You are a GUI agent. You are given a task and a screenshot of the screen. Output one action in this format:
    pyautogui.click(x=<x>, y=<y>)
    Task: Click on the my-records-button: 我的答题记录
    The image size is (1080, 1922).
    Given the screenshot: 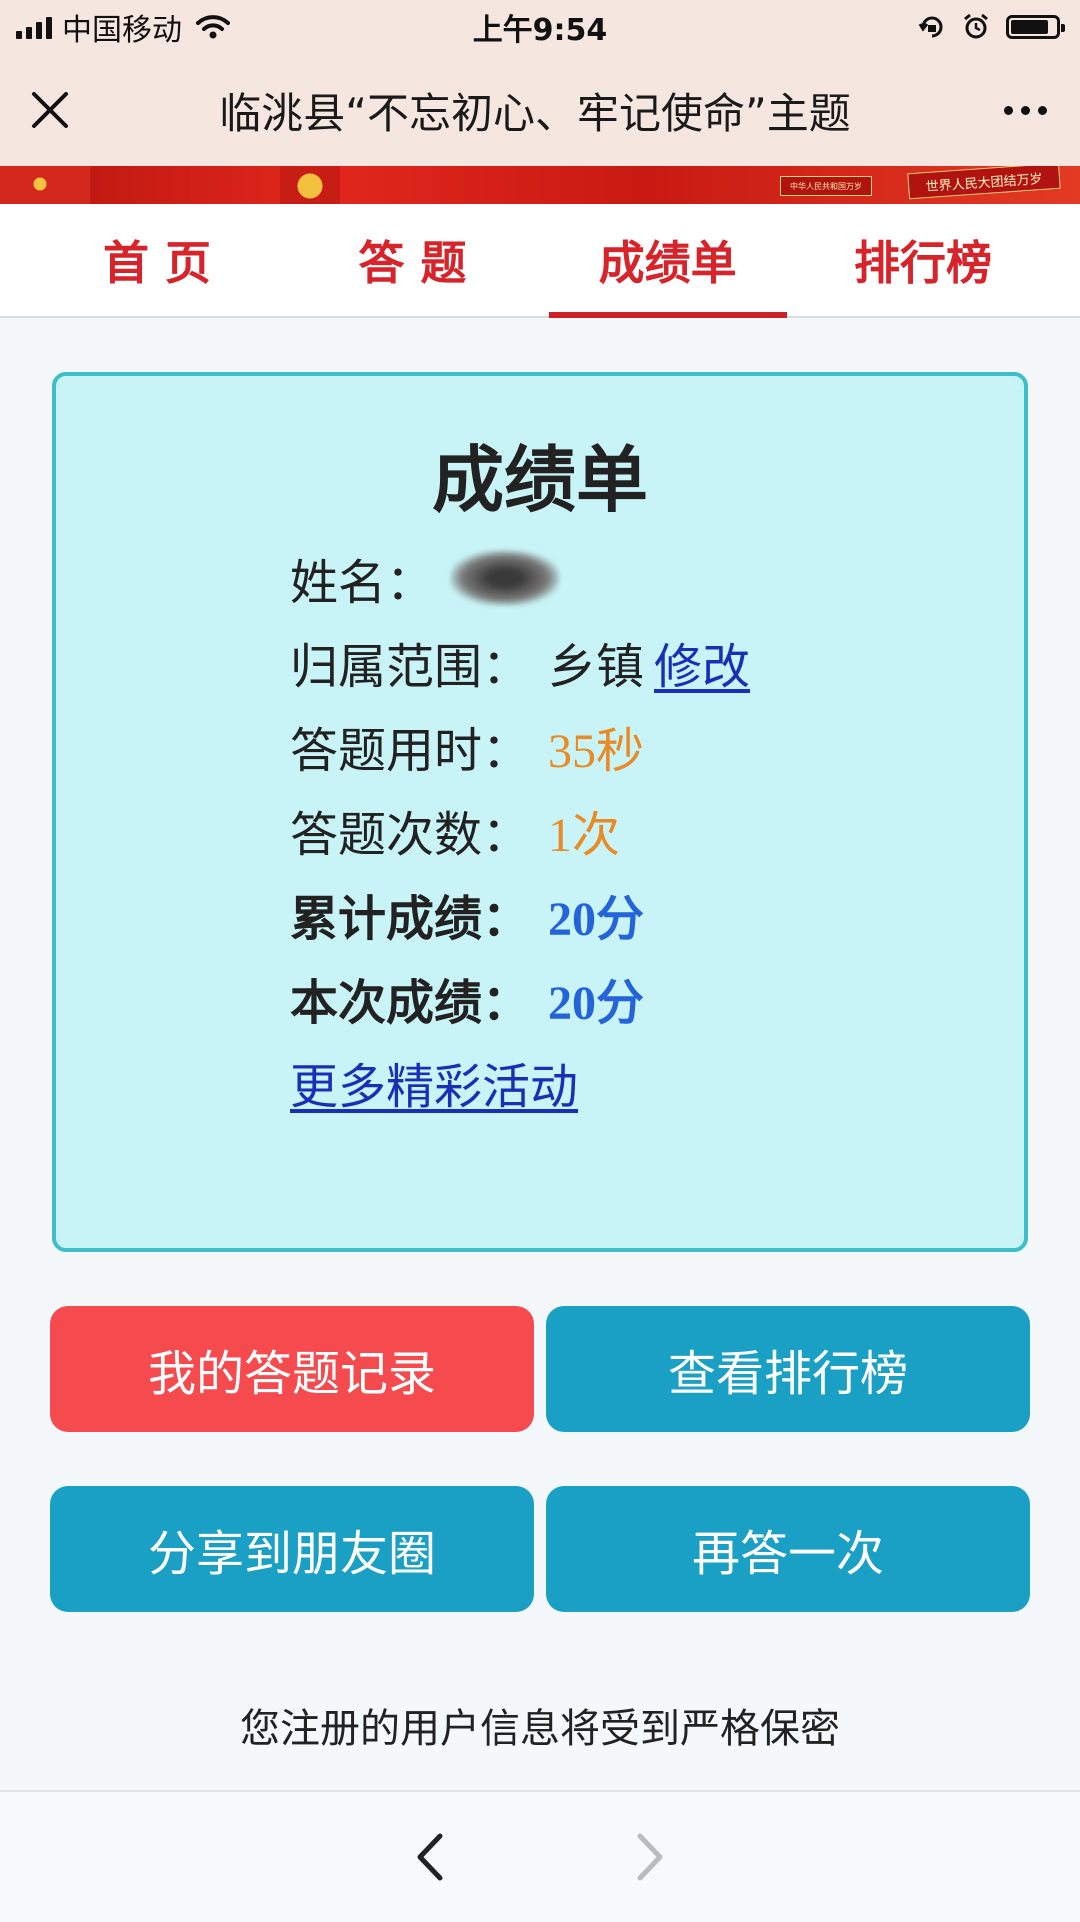 What is the action you would take?
    pyautogui.click(x=292, y=1369)
    